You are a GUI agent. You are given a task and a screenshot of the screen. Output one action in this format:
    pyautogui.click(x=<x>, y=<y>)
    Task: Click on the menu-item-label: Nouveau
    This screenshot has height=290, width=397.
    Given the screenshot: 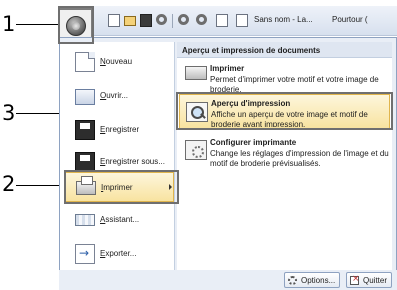 What is the action you would take?
    pyautogui.click(x=116, y=61)
    